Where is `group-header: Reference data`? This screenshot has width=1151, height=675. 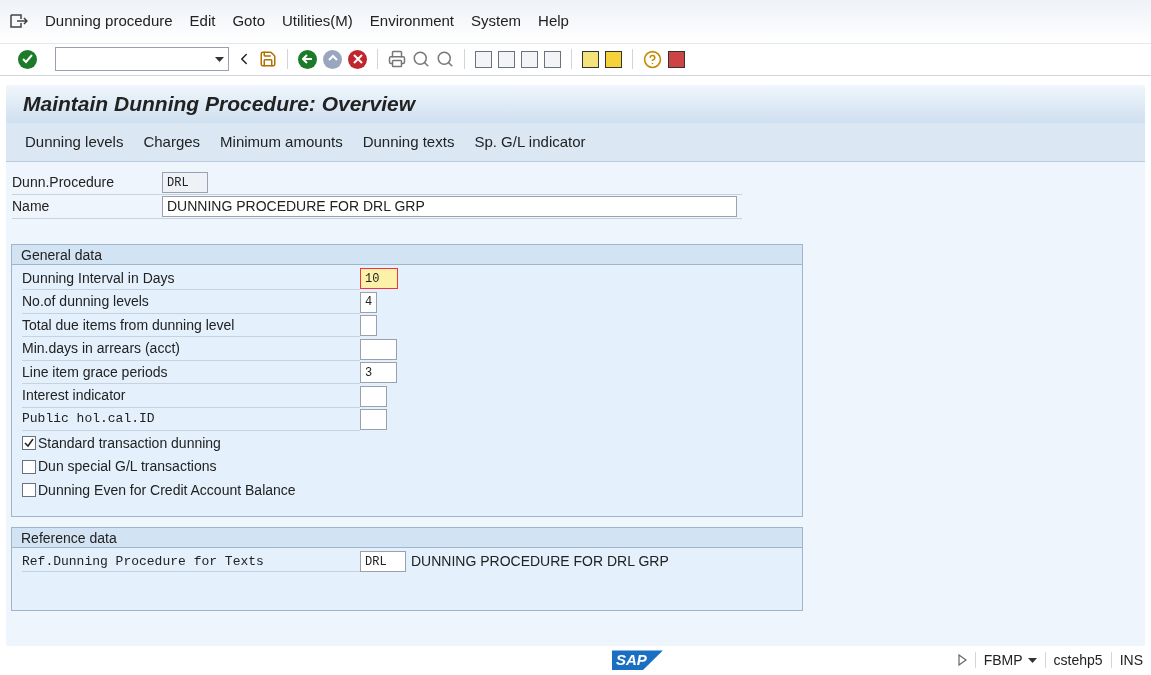 group-header: Reference data is located at coordinates (407, 537).